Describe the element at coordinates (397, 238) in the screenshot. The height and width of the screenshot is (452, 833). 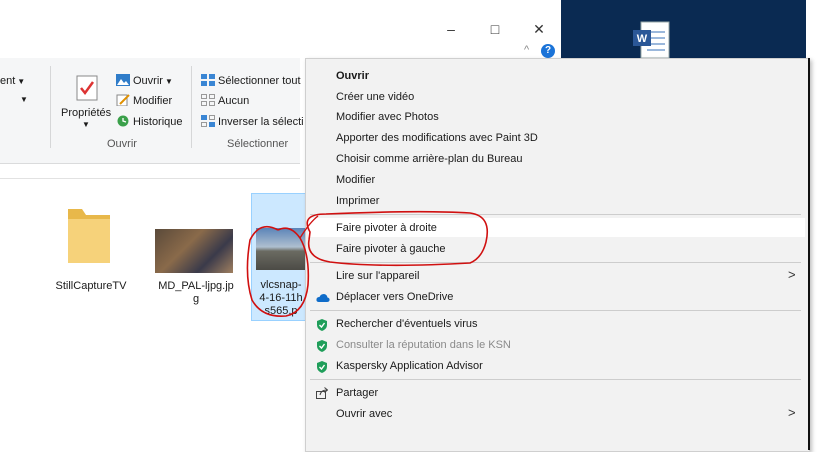
I see `annotation-circle-rotate` at that location.